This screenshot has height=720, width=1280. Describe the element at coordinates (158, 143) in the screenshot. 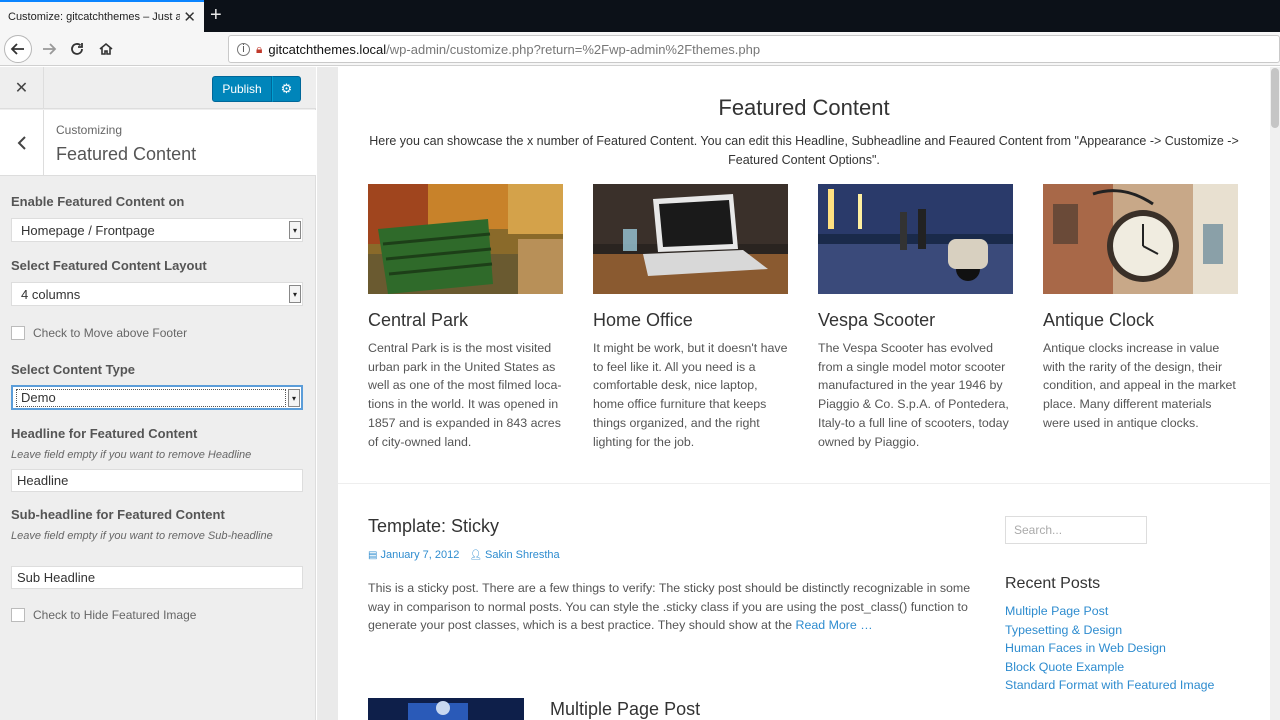

I see `section-title-bar: Customizing Featured Content` at that location.